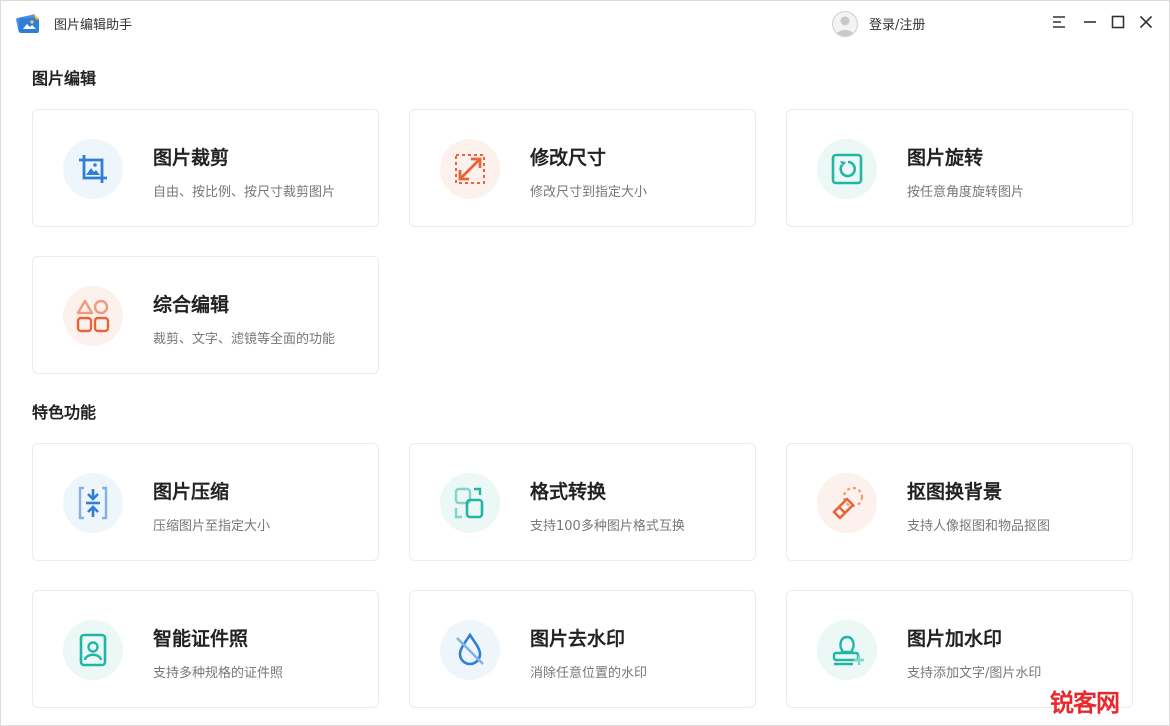  Describe the element at coordinates (897, 23) in the screenshot. I see `login-register-link: 登录/注册` at that location.